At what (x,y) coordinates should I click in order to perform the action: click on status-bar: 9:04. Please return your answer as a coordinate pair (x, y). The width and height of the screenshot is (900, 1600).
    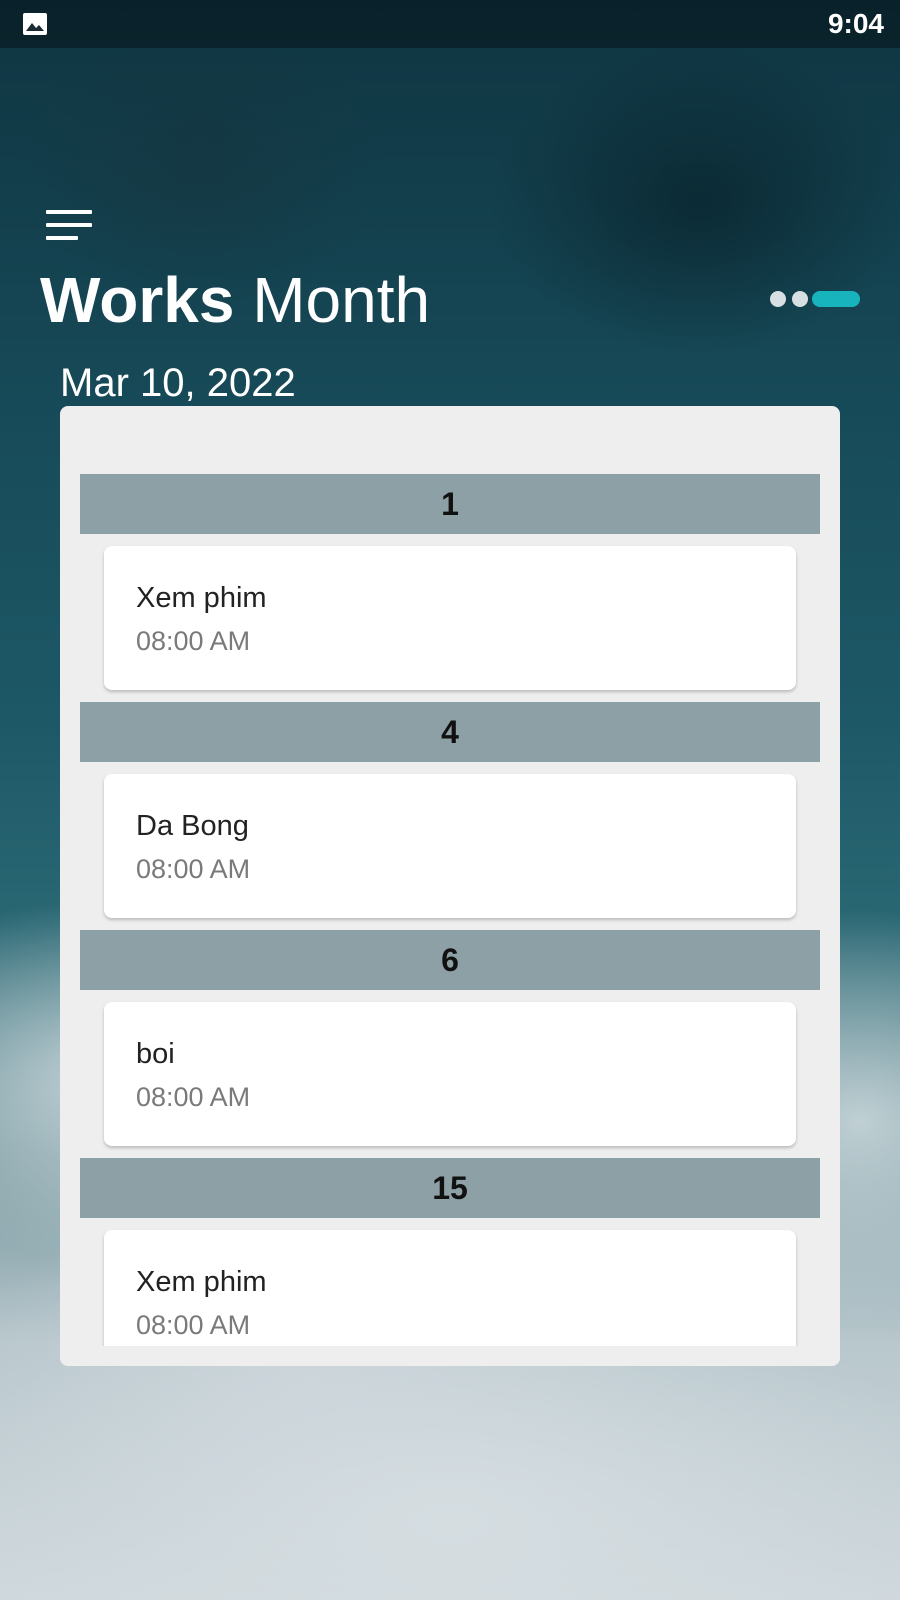
    Looking at the image, I should click on (450, 24).